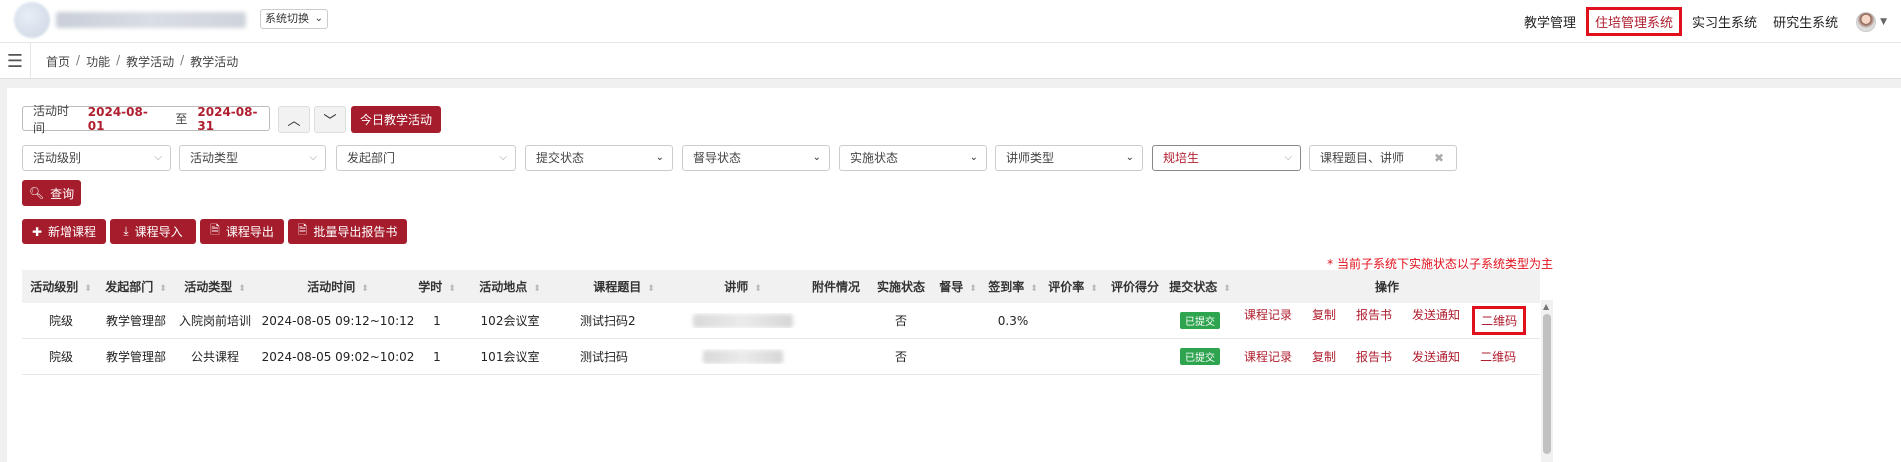 The height and width of the screenshot is (462, 1901). I want to click on cell-dept: 教学管理部, so click(135, 357).